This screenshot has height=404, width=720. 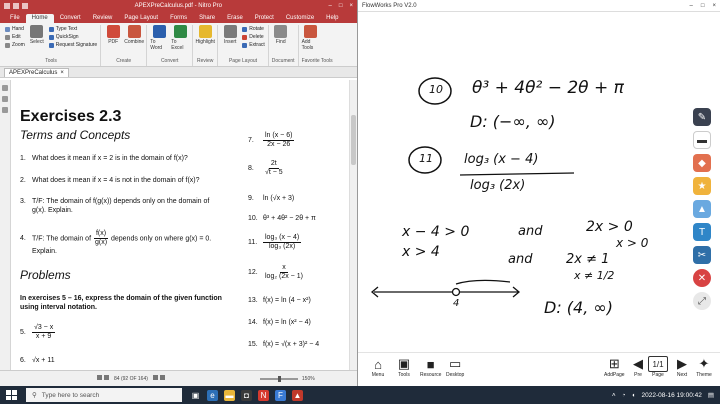 What do you see at coordinates (263, 395) in the screenshot?
I see `nitro-taskbar-icon: N` at bounding box center [263, 395].